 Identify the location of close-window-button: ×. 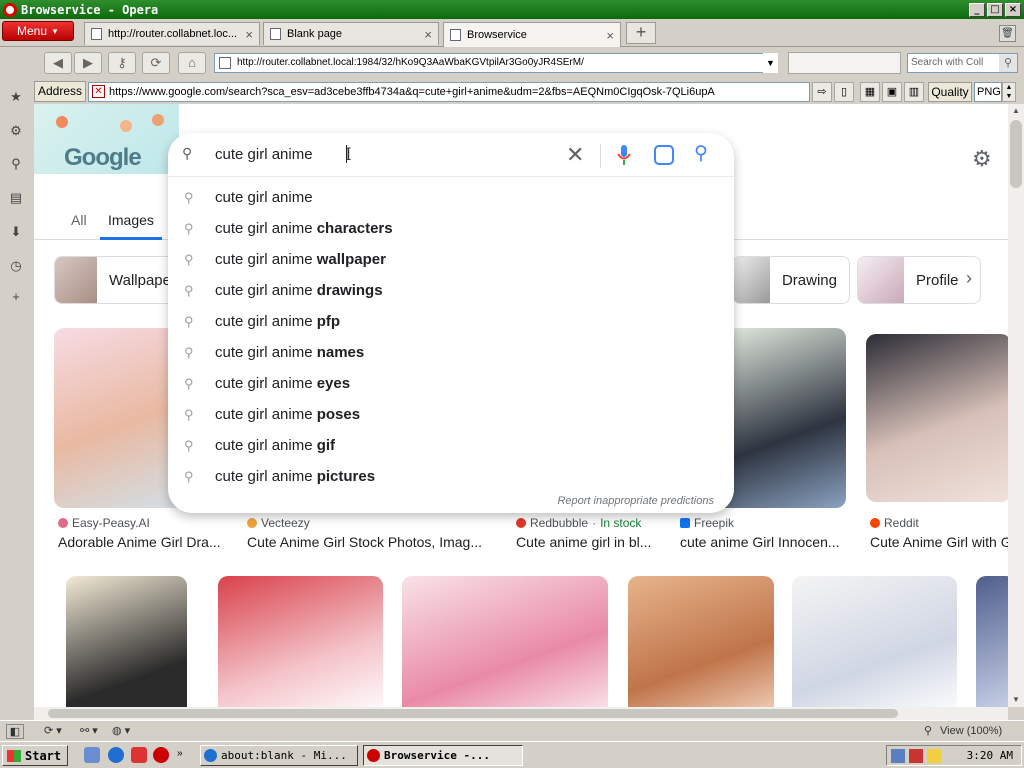
(1013, 9).